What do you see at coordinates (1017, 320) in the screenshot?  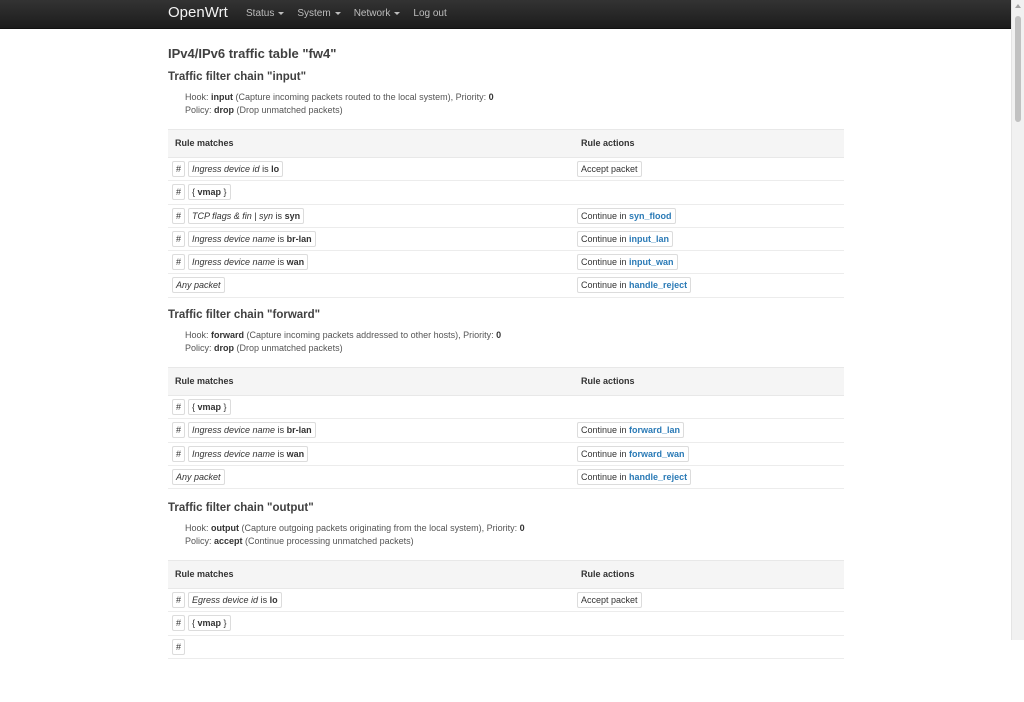 I see `page-scrollbar` at bounding box center [1017, 320].